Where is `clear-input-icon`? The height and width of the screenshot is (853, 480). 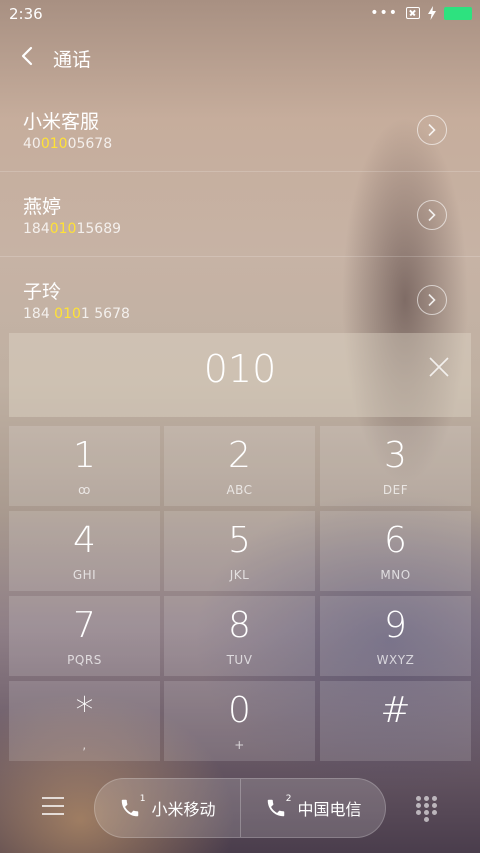 clear-input-icon is located at coordinates (439, 367).